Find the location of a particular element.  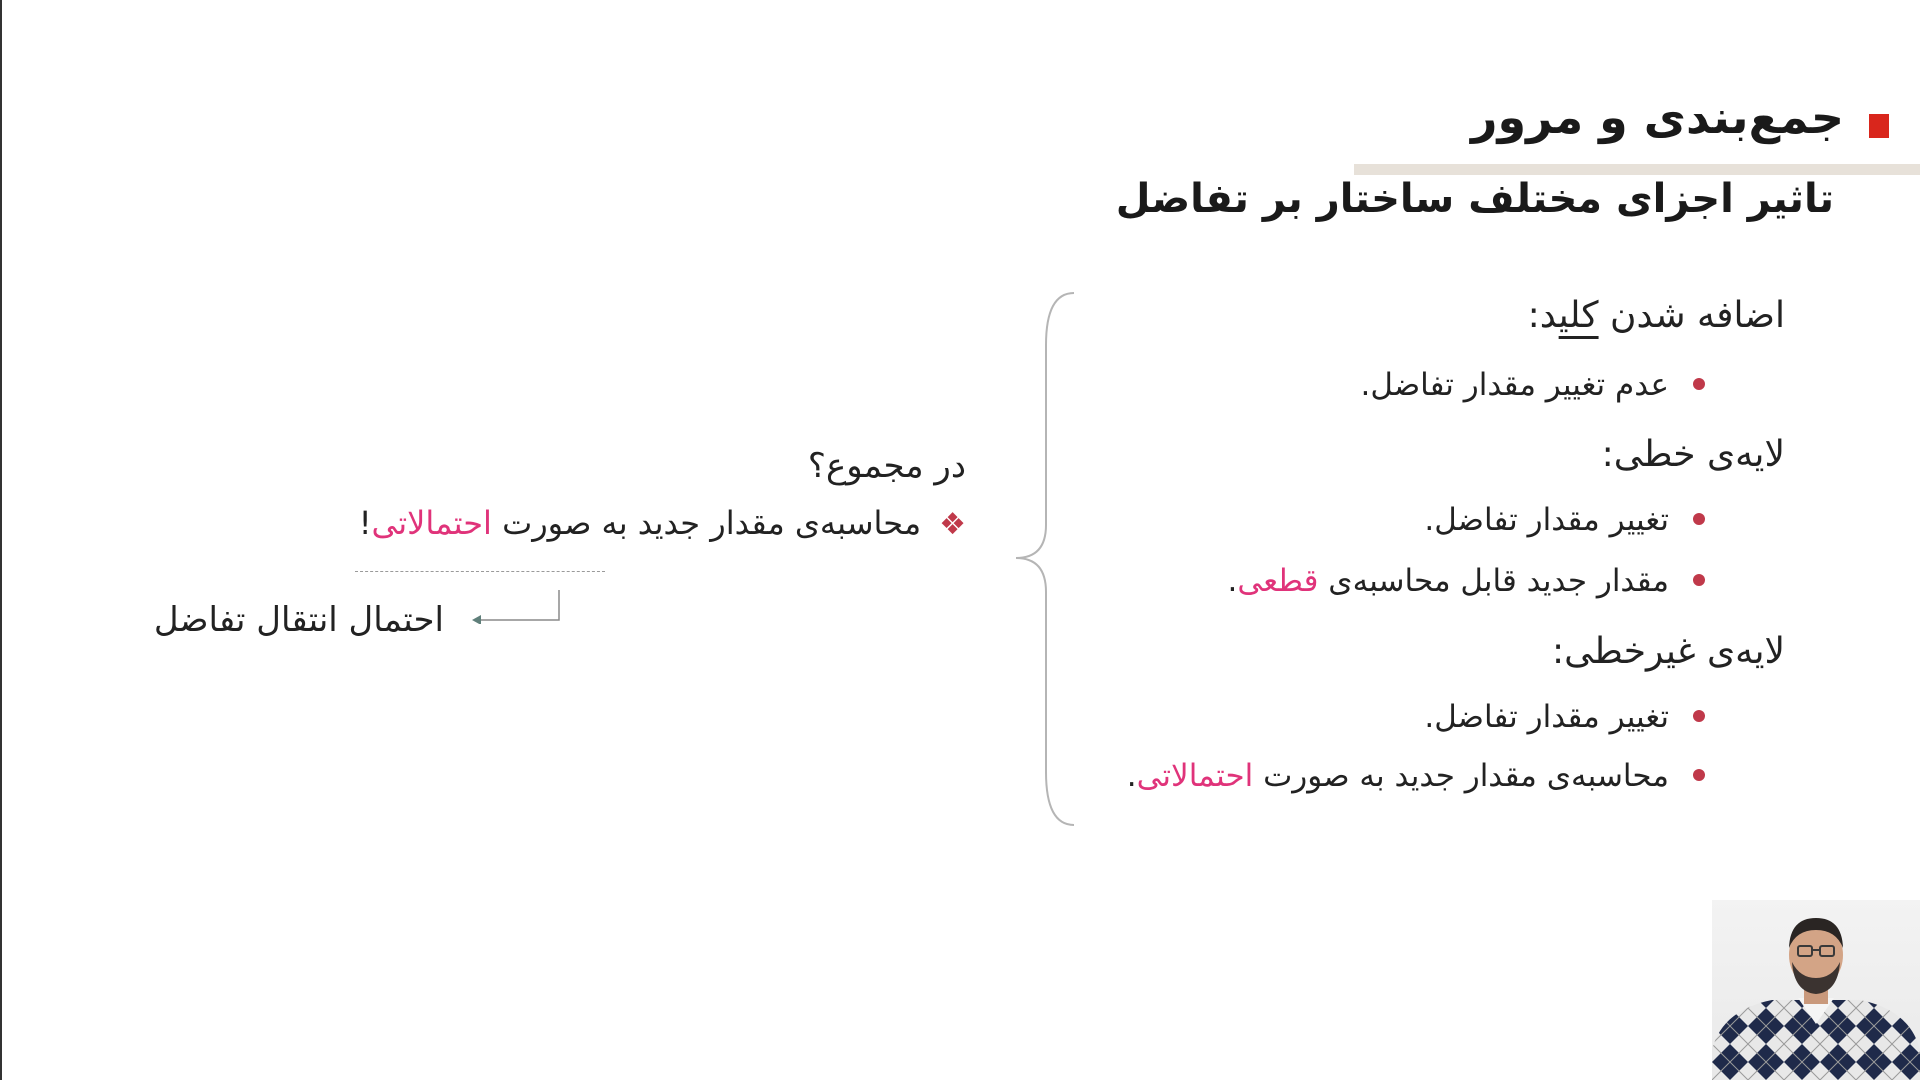

summary-point-text: محاسبه‌ی مقدار جدید به صورت is located at coordinates (706, 523).